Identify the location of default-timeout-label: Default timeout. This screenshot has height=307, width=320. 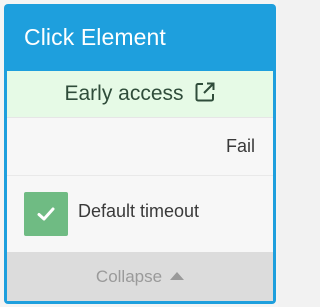
(139, 210).